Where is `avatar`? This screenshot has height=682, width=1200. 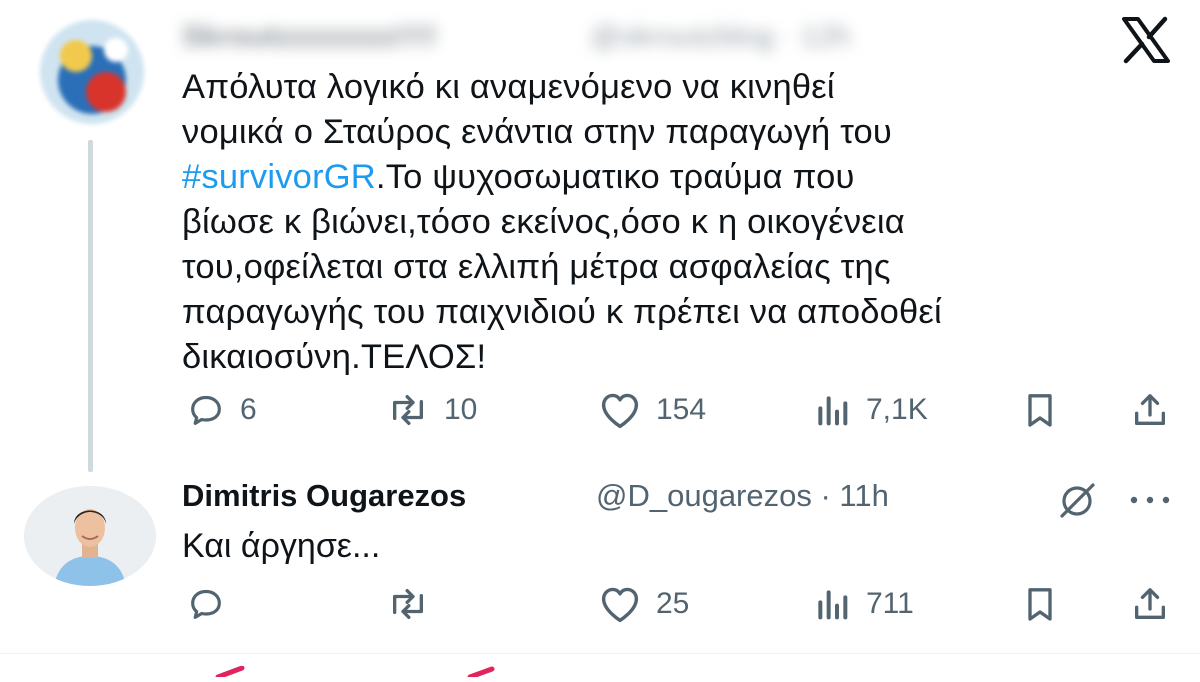 avatar is located at coordinates (90, 536).